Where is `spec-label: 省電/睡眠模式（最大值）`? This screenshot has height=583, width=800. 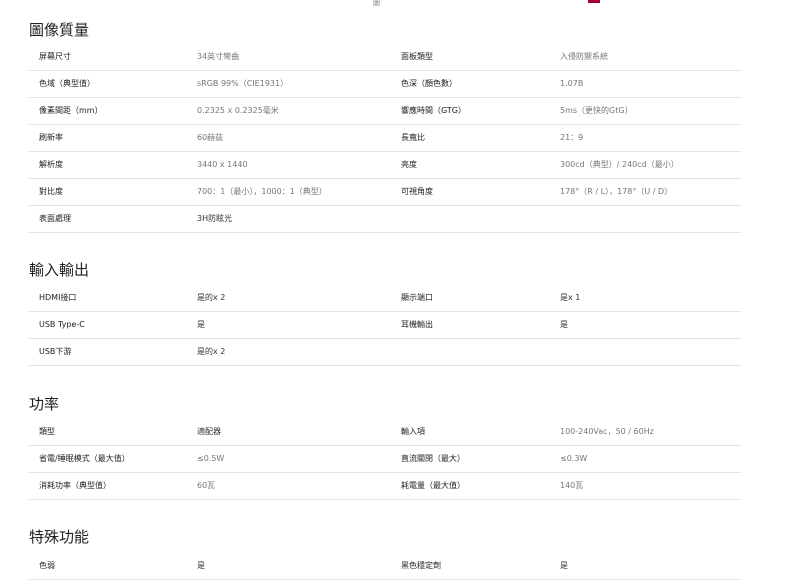 spec-label: 省電/睡眠模式（最大值） is located at coordinates (84, 458).